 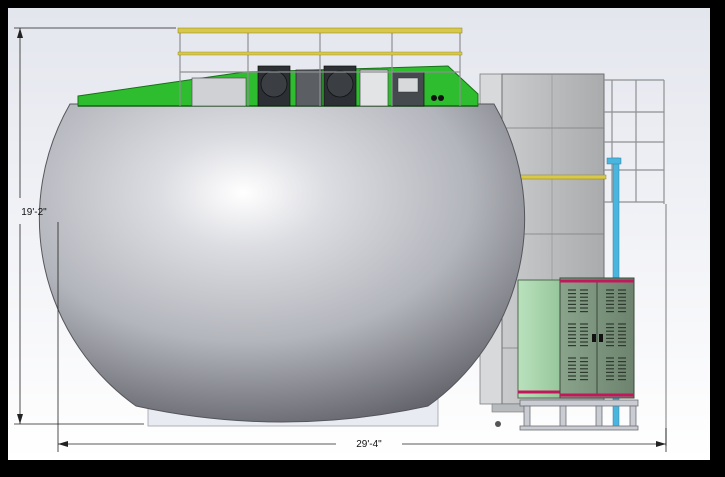 What do you see at coordinates (369, 444) in the screenshot?
I see `width-dimension-label: 29'-4"` at bounding box center [369, 444].